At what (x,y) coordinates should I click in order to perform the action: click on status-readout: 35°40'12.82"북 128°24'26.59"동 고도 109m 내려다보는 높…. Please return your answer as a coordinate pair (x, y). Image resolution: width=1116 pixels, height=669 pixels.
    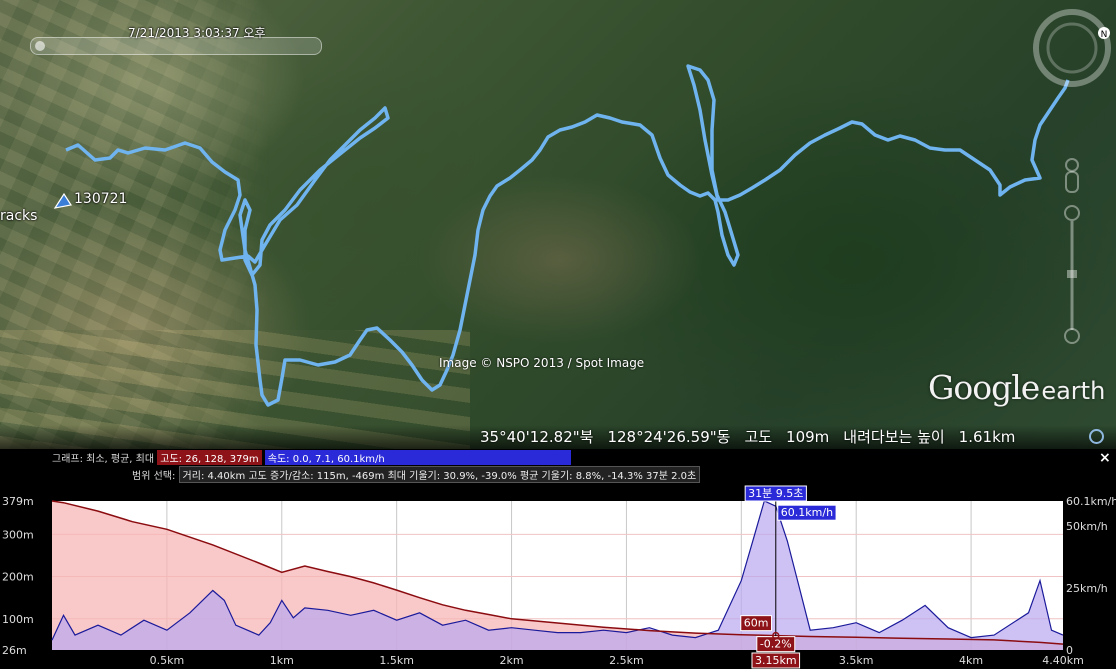
    Looking at the image, I should click on (754, 436).